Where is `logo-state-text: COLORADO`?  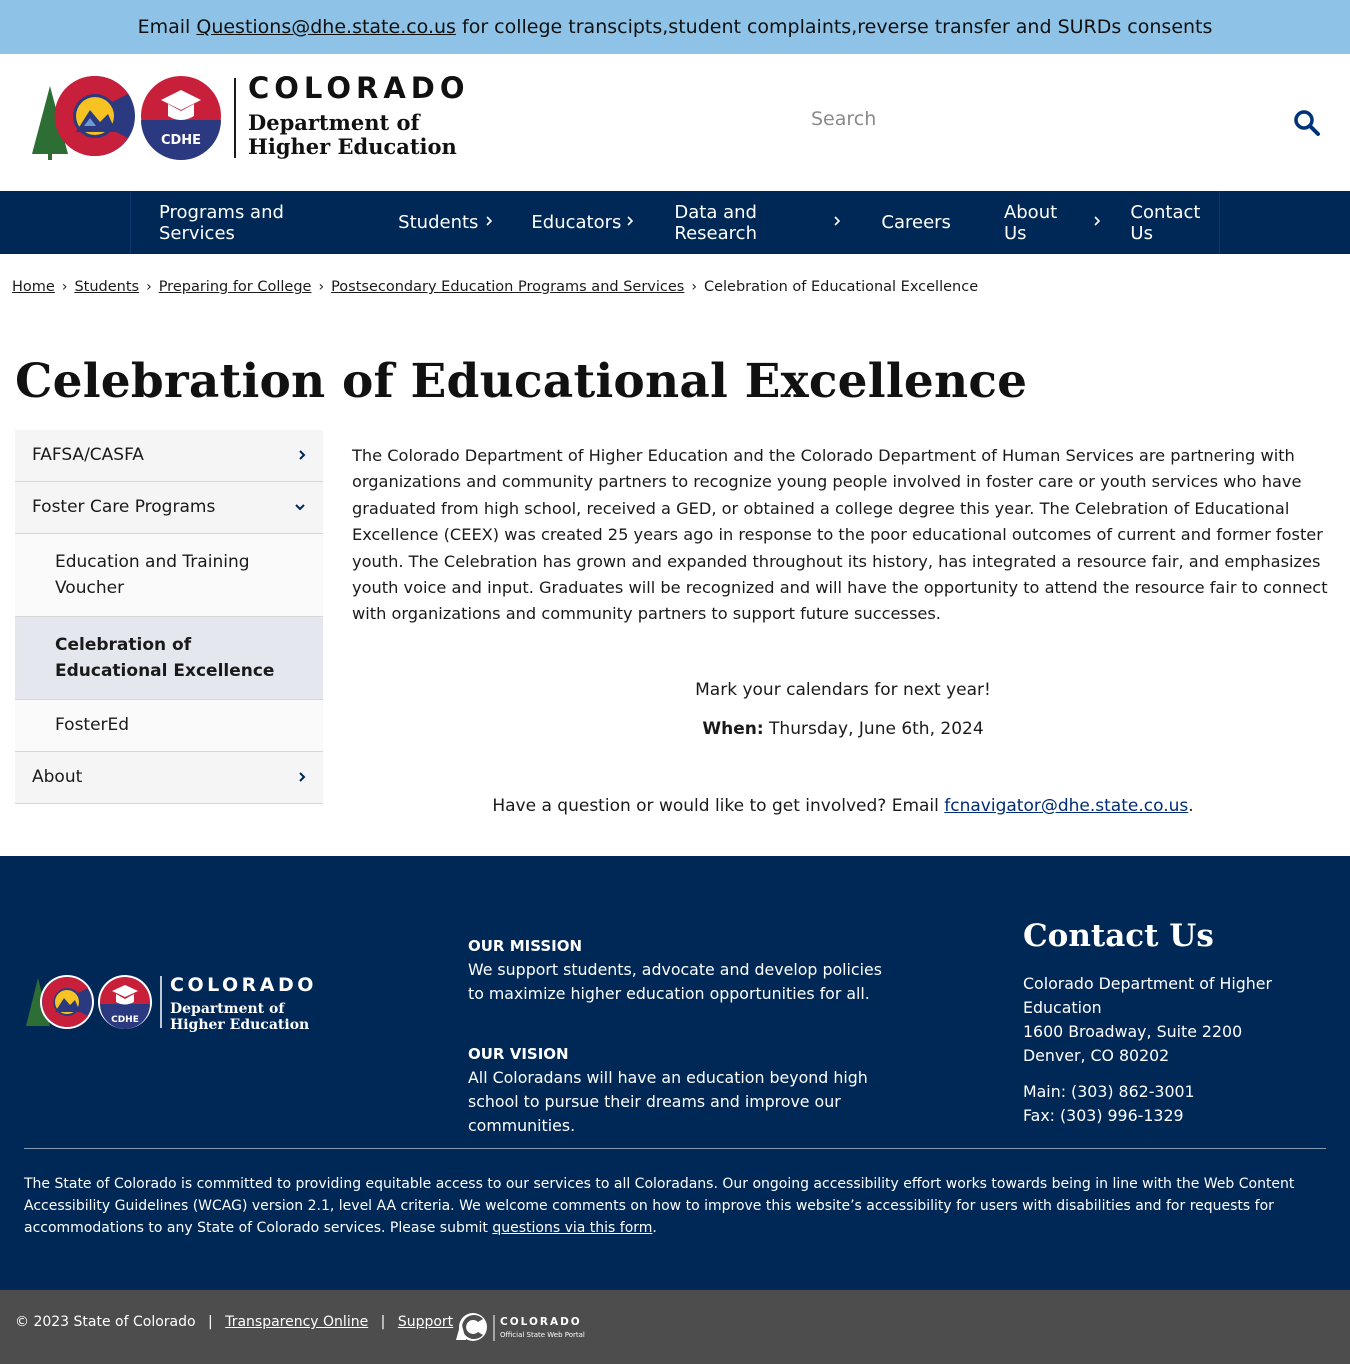
logo-state-text: COLORADO is located at coordinates (359, 89).